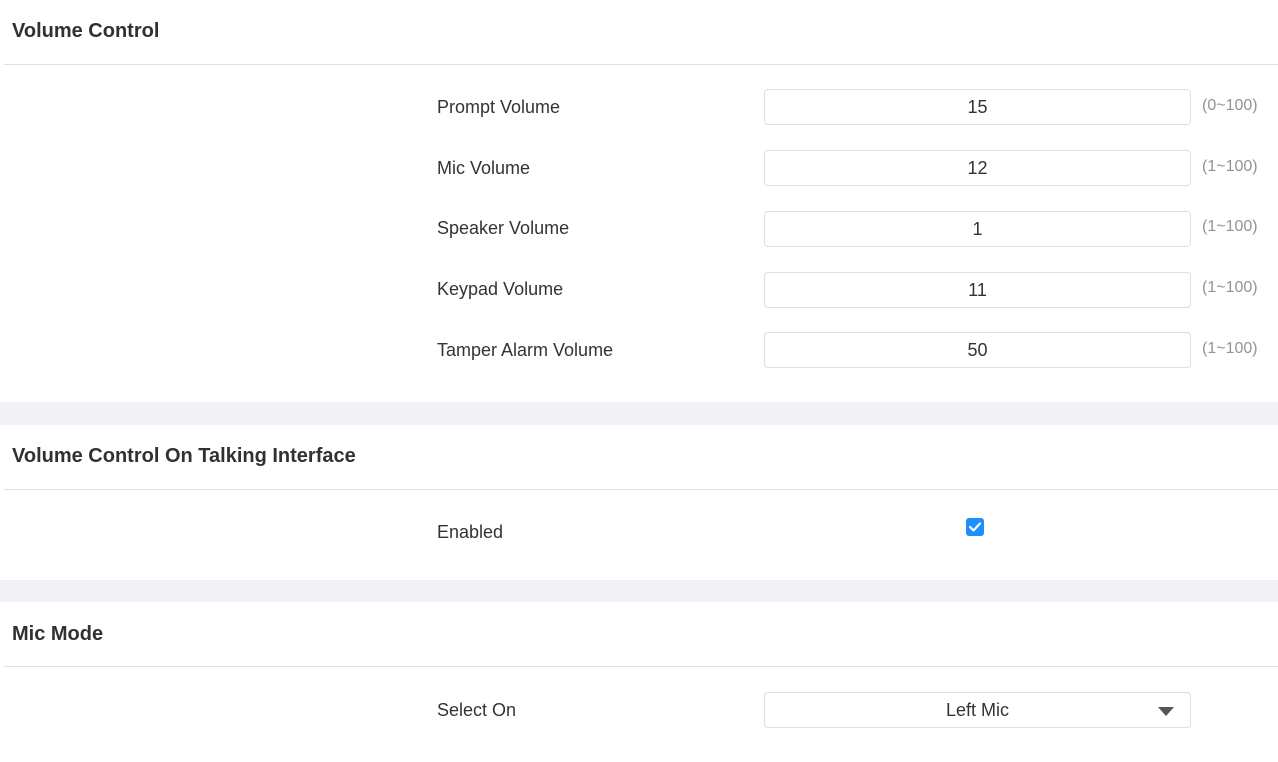 This screenshot has width=1278, height=762. I want to click on section-title-mic-mode: Mic Mode, so click(58, 634).